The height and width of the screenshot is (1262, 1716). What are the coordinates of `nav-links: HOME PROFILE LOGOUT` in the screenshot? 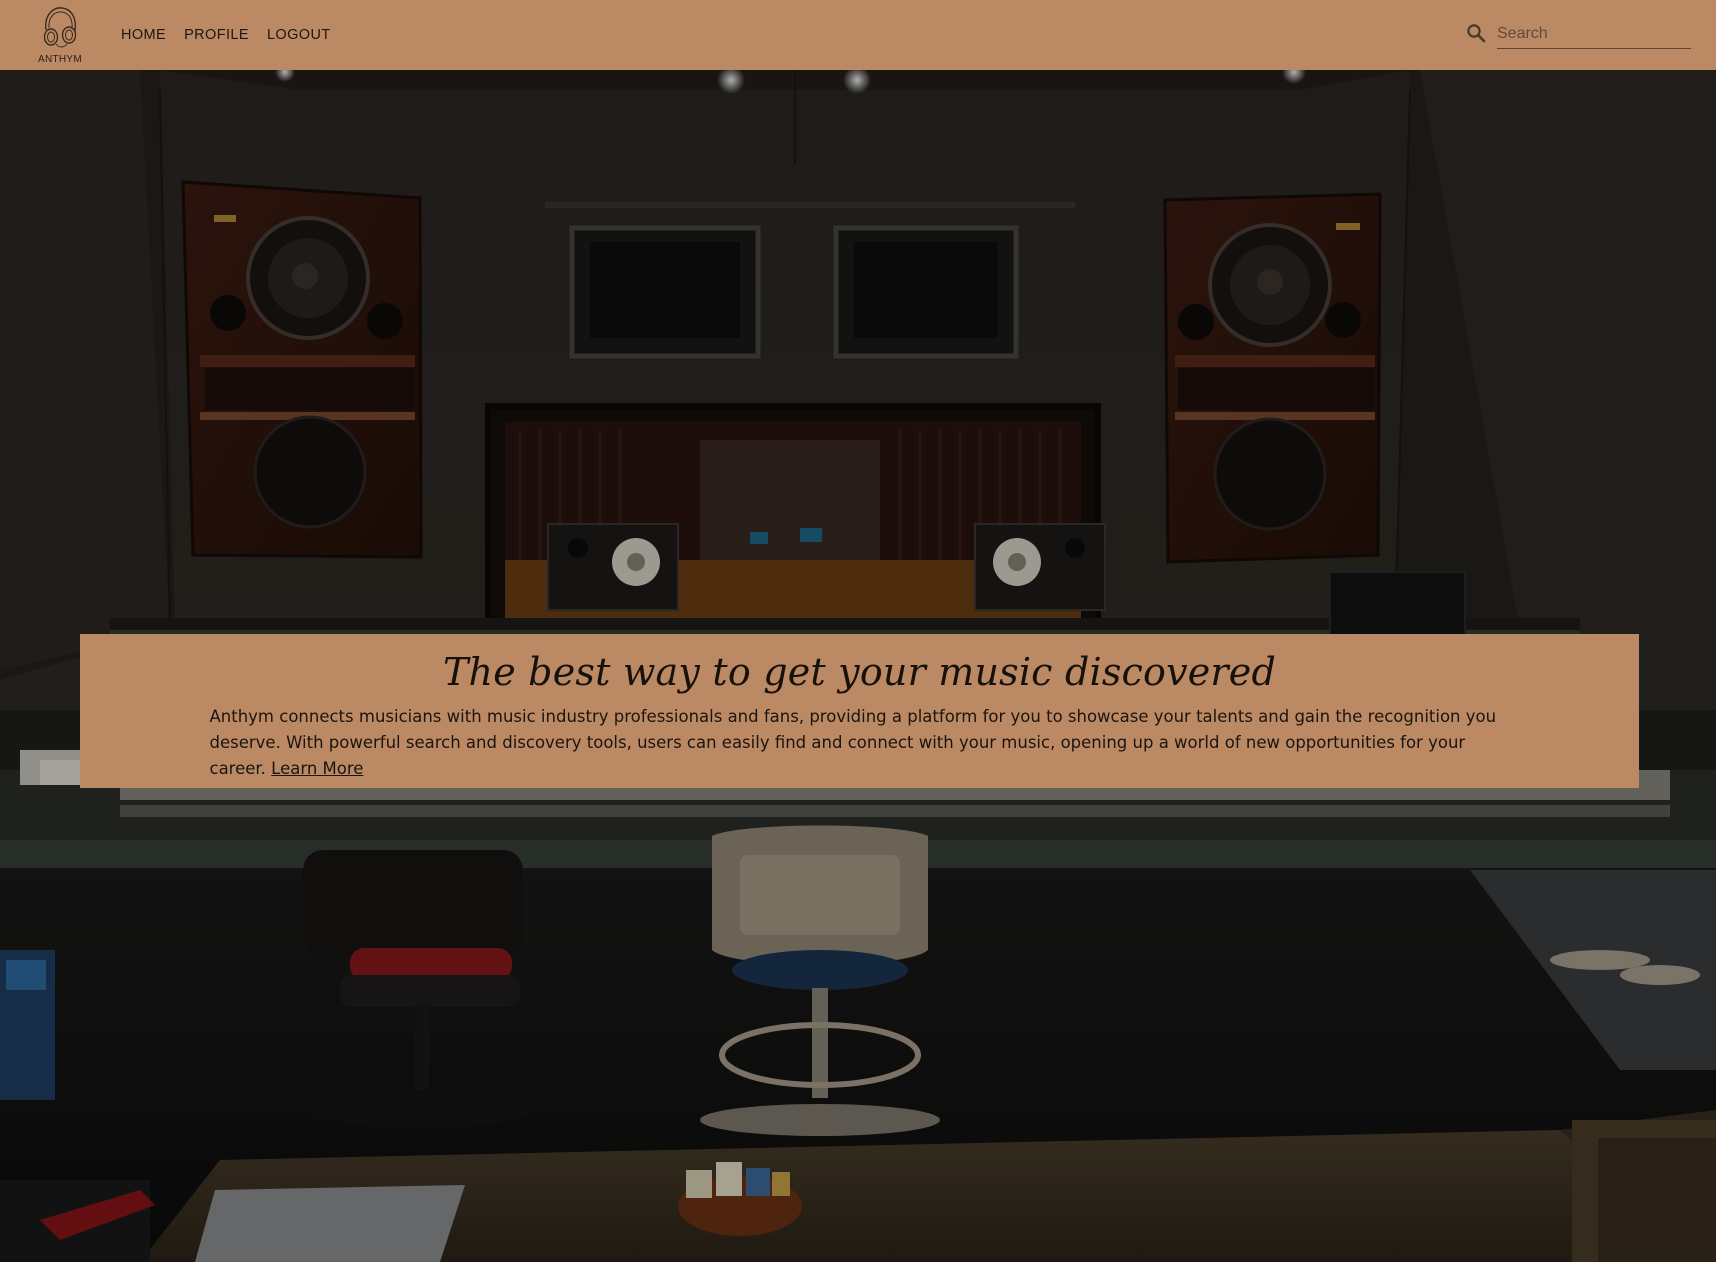 It's located at (226, 35).